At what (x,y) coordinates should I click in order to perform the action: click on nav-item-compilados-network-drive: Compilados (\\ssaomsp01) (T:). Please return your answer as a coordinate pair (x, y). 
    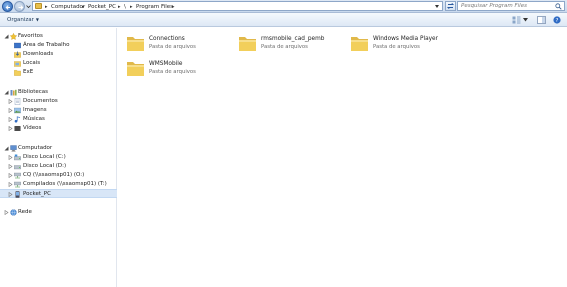
    Looking at the image, I should click on (58, 184).